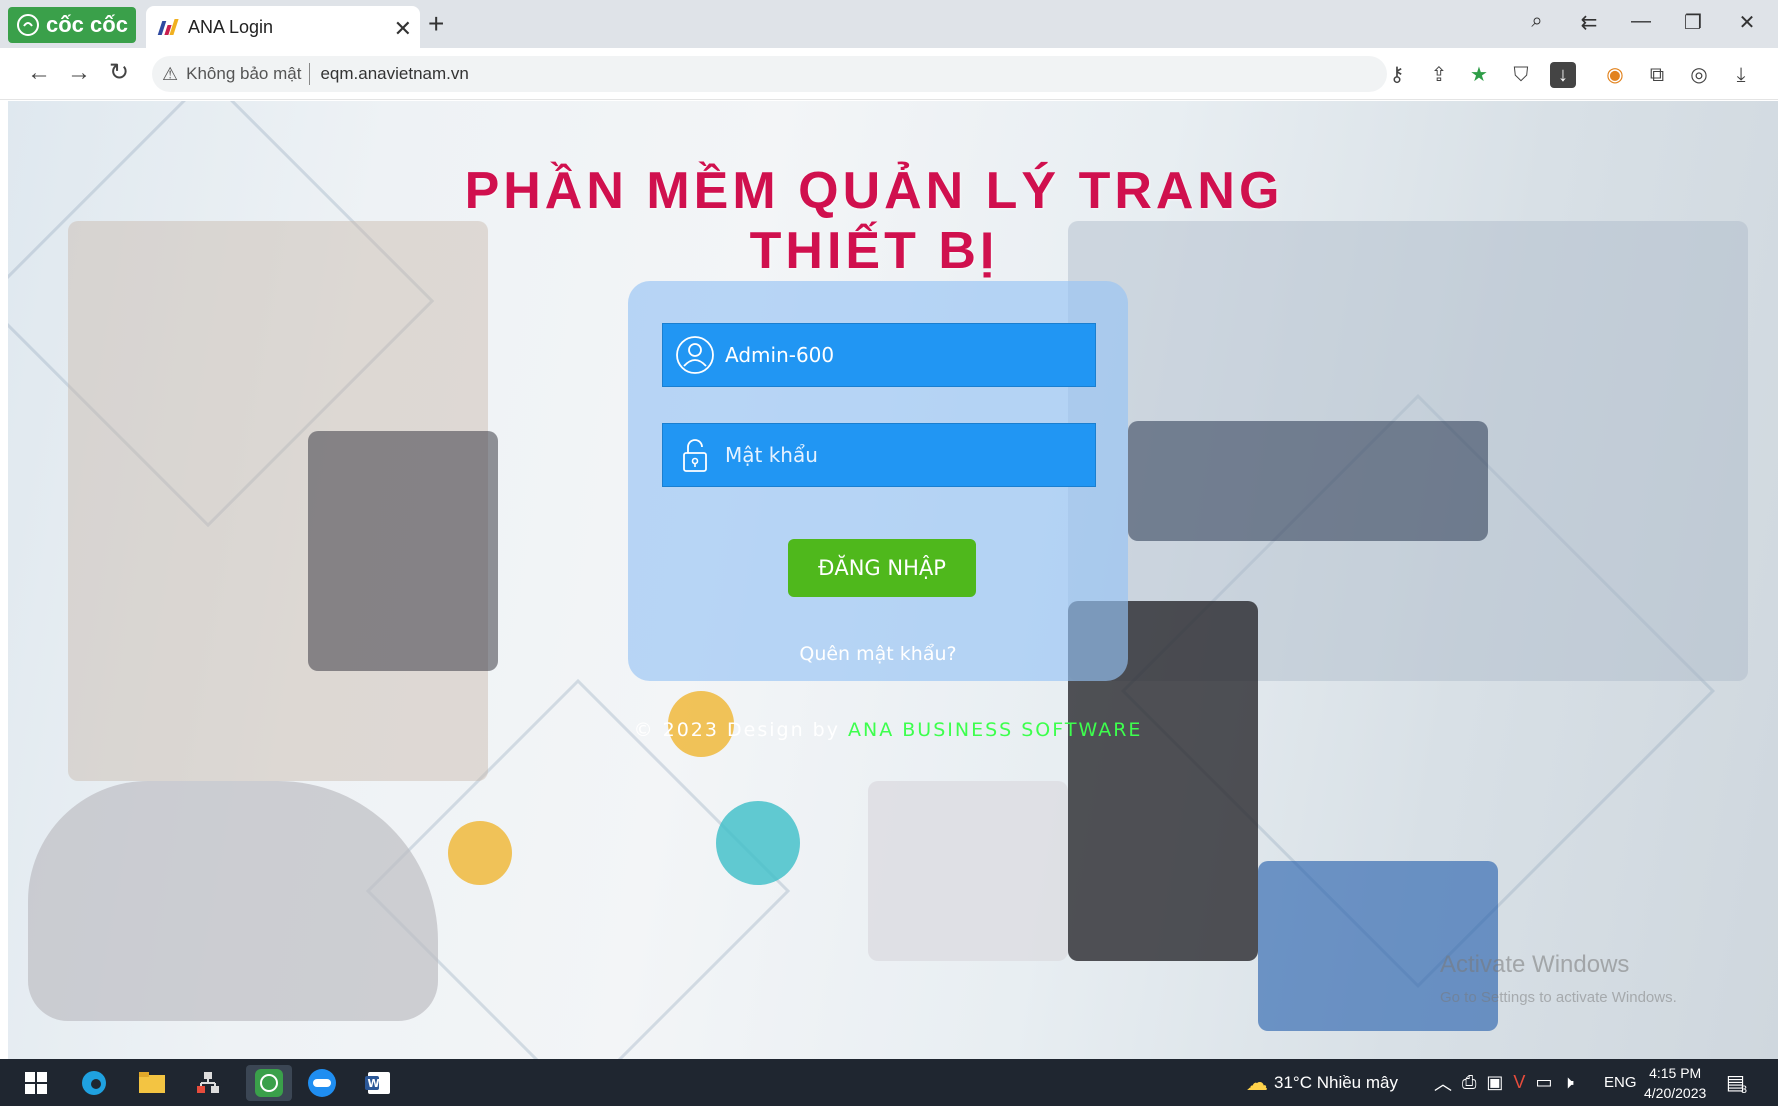 This screenshot has height=1106, width=1778. What do you see at coordinates (1675, 1092) in the screenshot?
I see `clock-date: 4/20/2023` at bounding box center [1675, 1092].